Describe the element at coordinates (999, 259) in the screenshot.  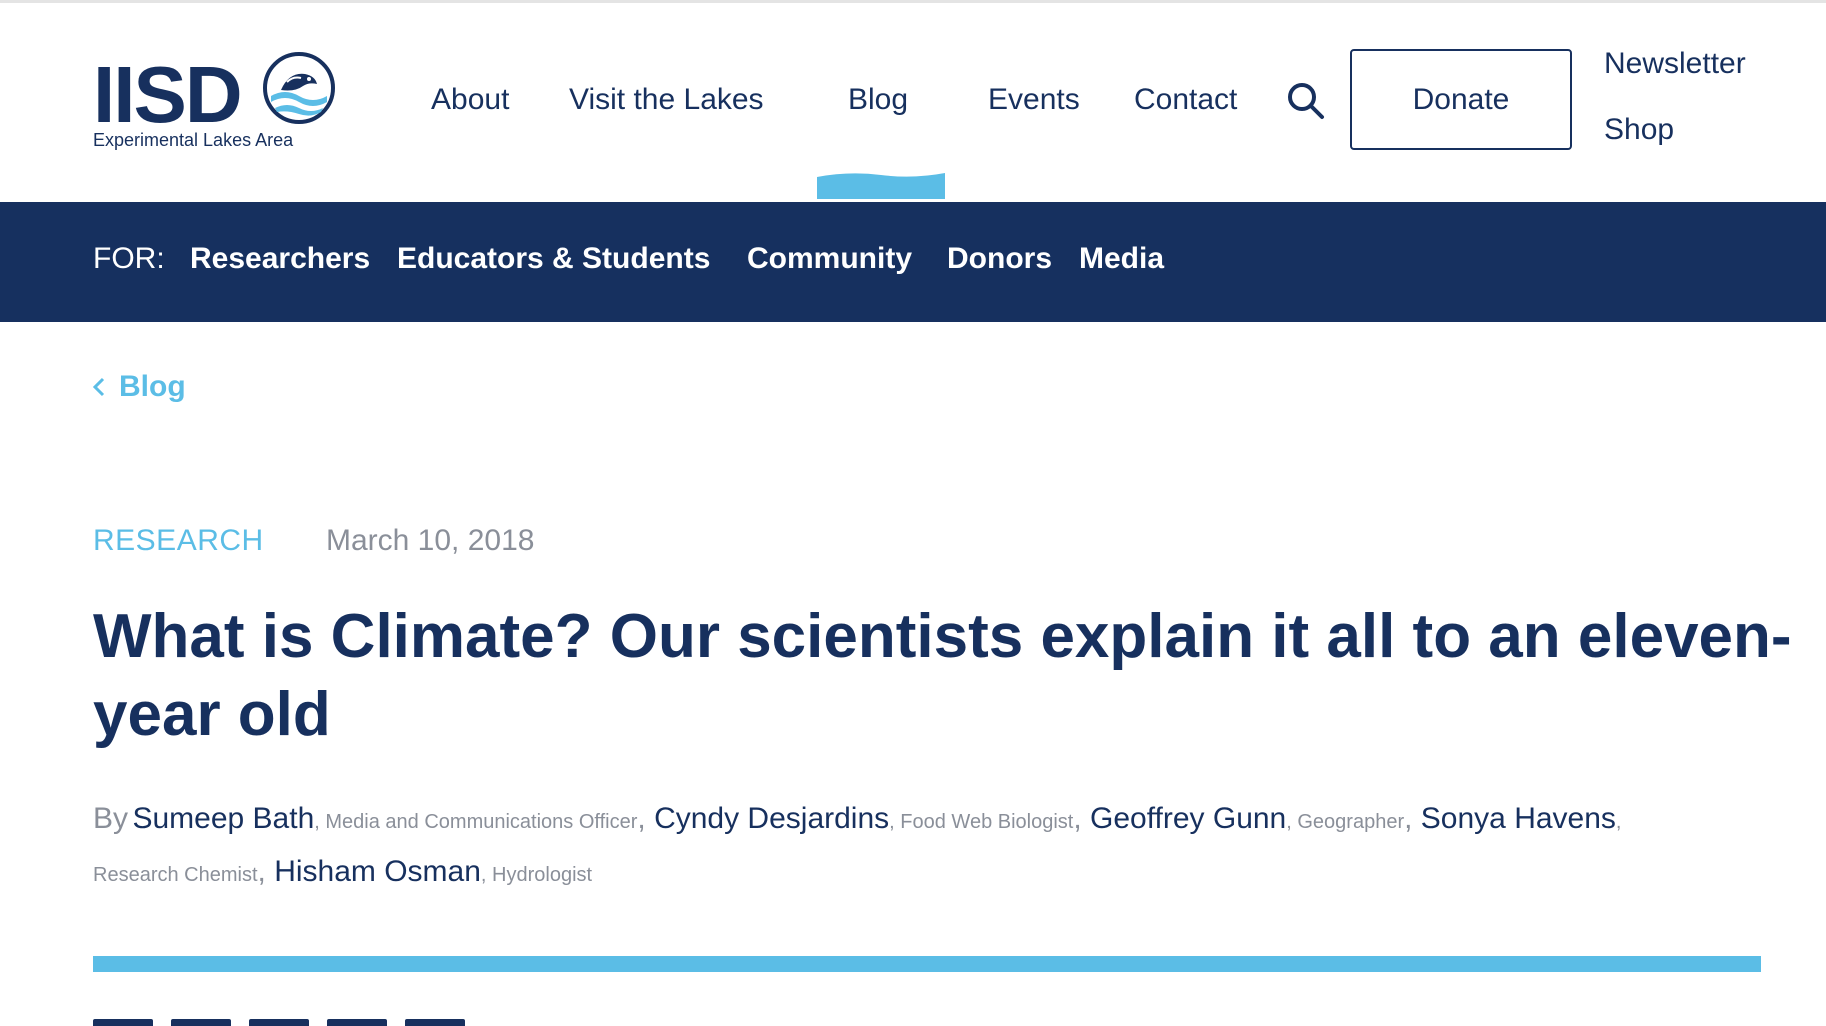
I see `audience-donors: Donors` at that location.